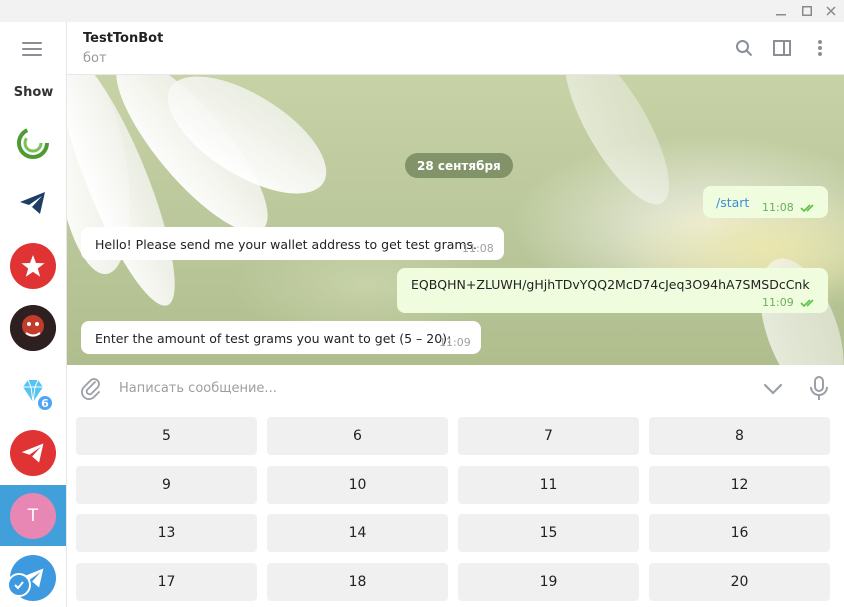  What do you see at coordinates (33, 48) in the screenshot?
I see `hamburger-menu-icon` at bounding box center [33, 48].